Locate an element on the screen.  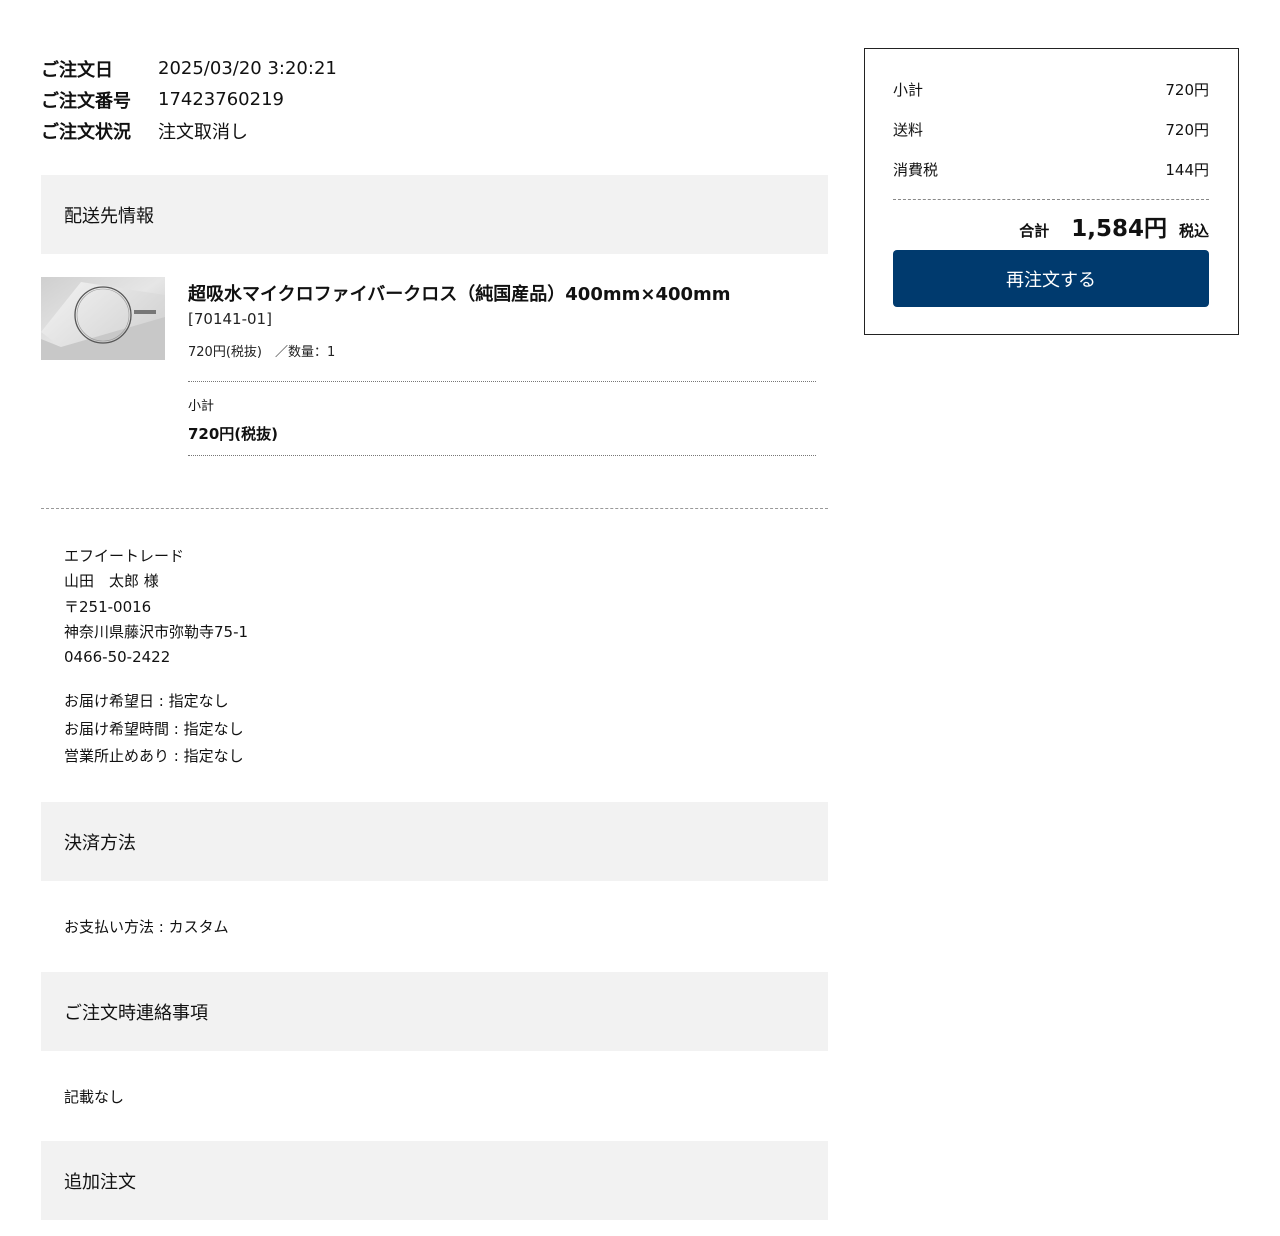
order-number-row: ご注文番号 17423760219 is located at coordinates (189, 99).